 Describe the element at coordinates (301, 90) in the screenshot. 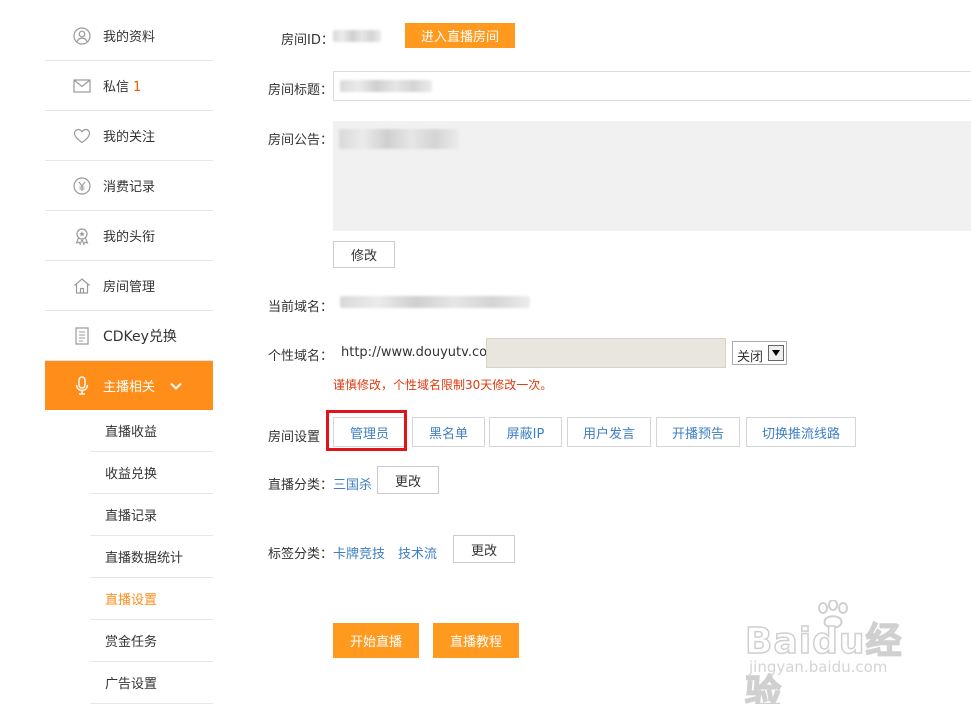

I see `room-title-label: 房间标题：` at that location.